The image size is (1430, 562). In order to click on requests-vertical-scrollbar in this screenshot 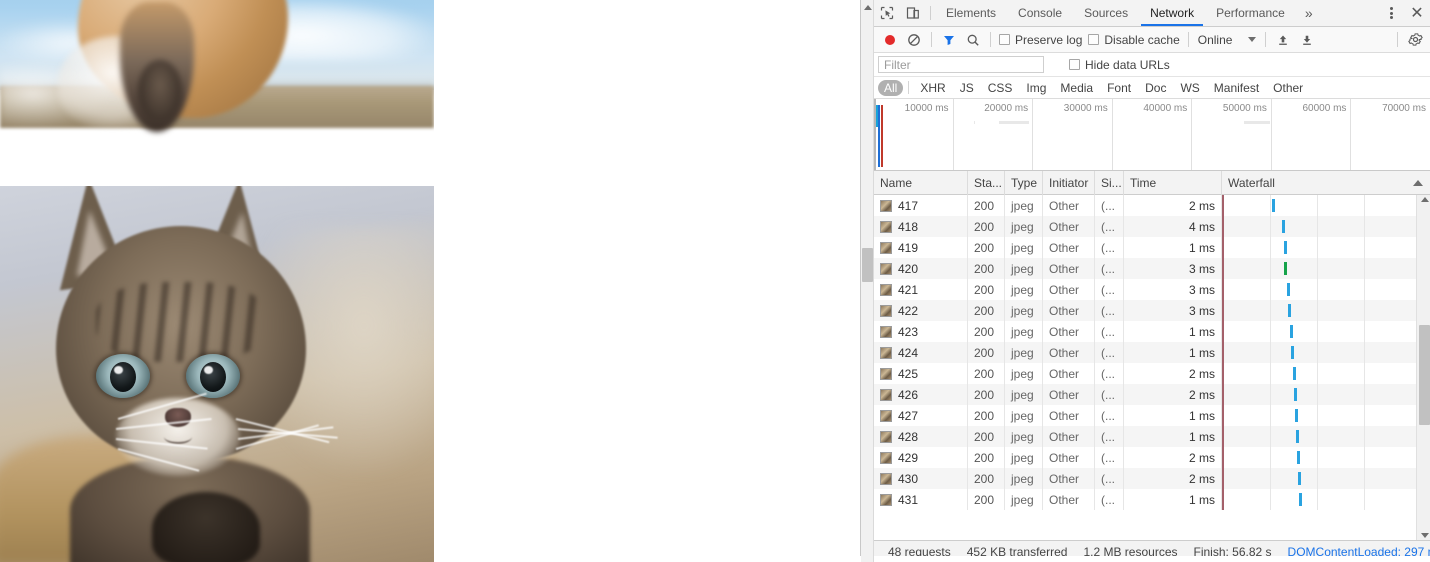, I will do `click(1423, 367)`.